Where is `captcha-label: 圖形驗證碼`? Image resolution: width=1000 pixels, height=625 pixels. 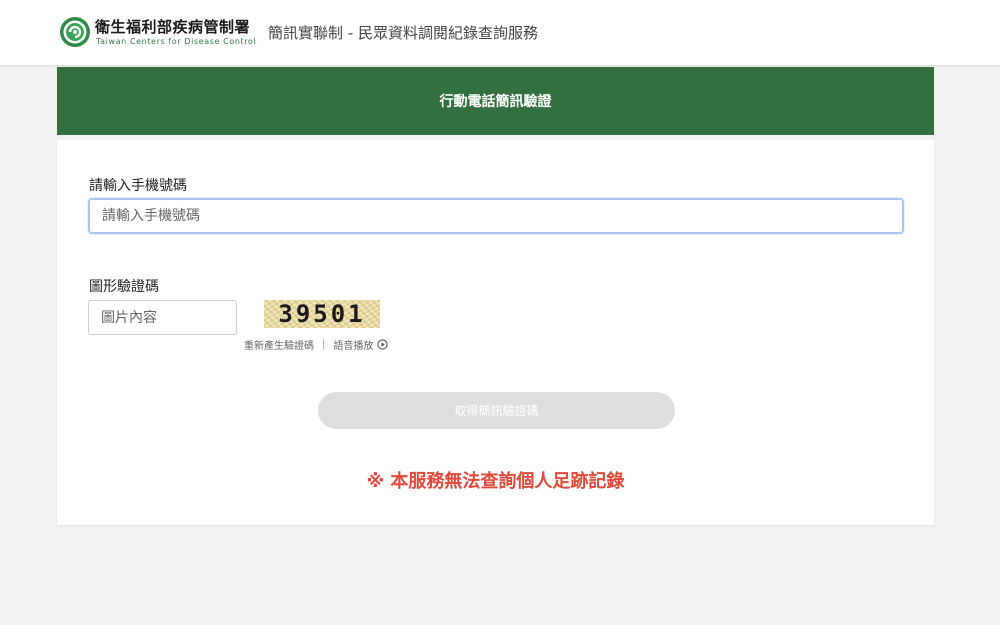 captcha-label: 圖形驗證碼 is located at coordinates (124, 287).